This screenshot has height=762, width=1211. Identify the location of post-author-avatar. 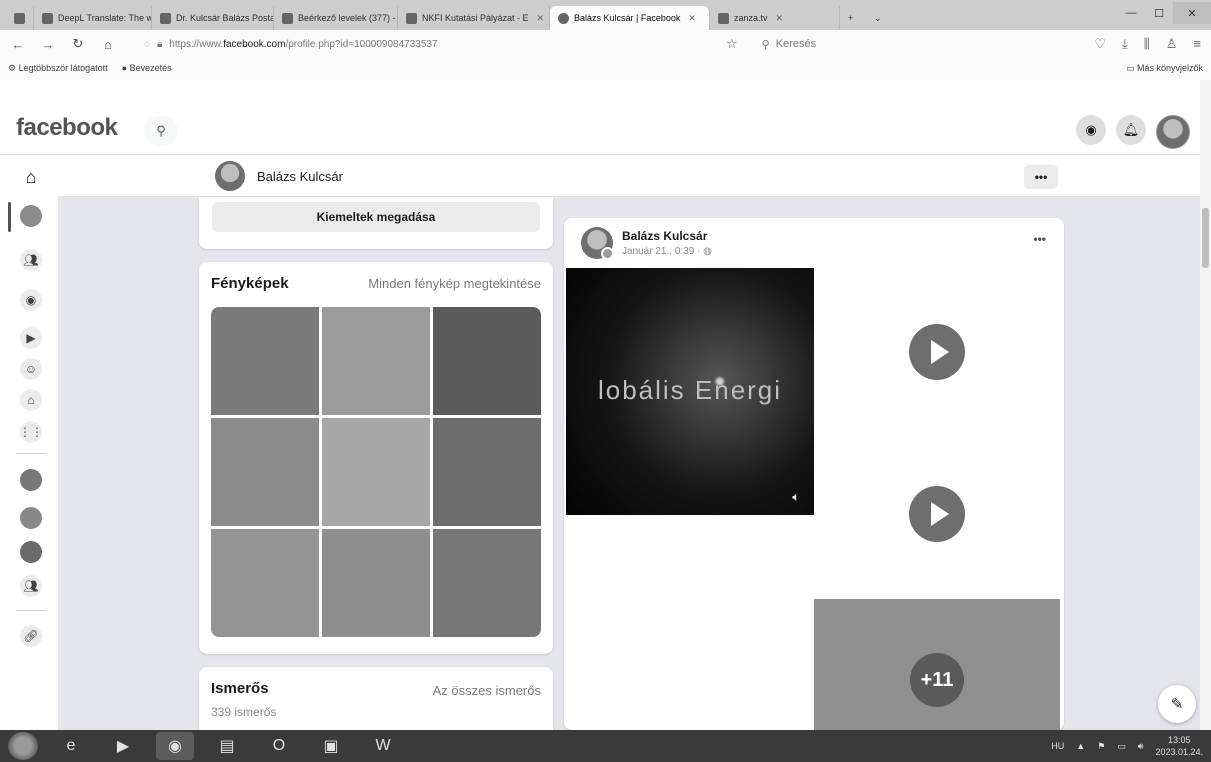
(597, 243).